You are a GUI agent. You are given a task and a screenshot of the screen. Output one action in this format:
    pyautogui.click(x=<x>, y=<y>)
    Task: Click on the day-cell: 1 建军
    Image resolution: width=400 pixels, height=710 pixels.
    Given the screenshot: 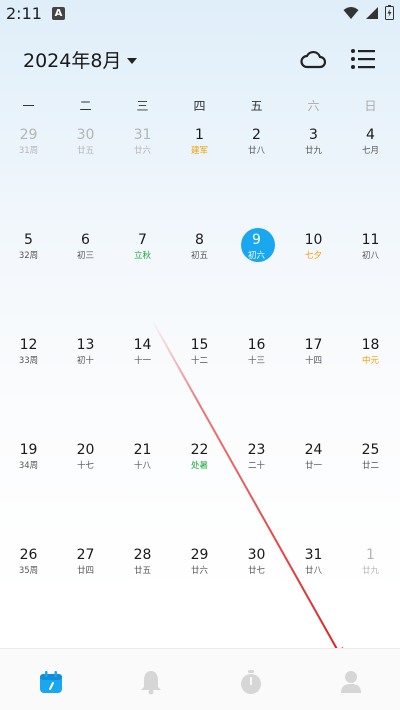 What is the action you would take?
    pyautogui.click(x=199, y=152)
    